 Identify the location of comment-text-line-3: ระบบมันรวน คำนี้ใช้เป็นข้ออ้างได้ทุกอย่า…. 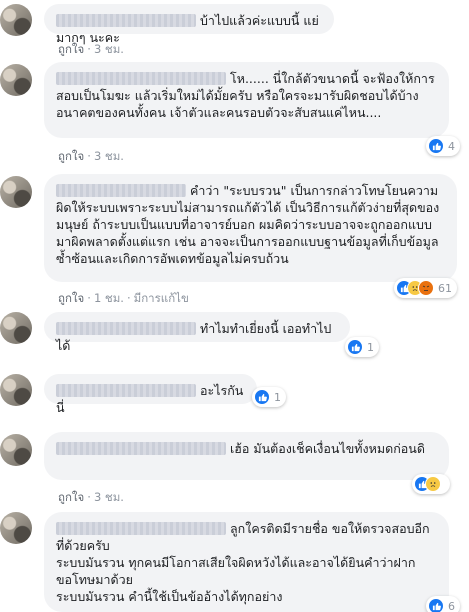
(169, 596).